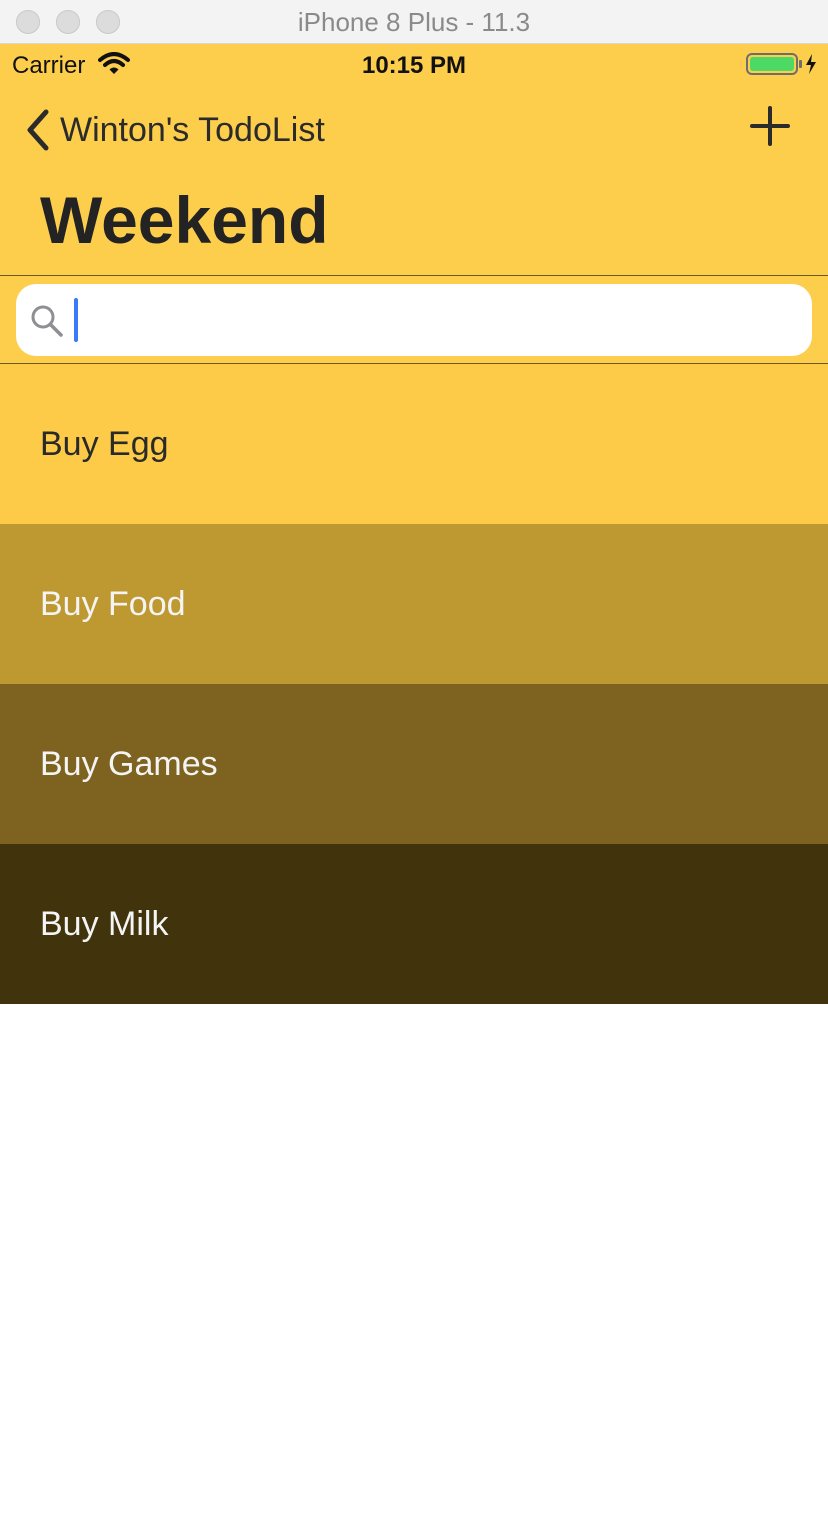 The width and height of the screenshot is (828, 1516). What do you see at coordinates (38, 130) in the screenshot?
I see `chevron-left-icon` at bounding box center [38, 130].